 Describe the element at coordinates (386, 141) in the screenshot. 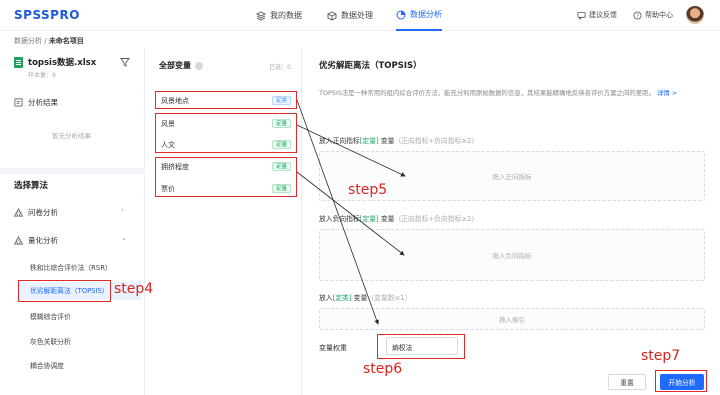

I see `positive-label-suffix: 变量` at that location.